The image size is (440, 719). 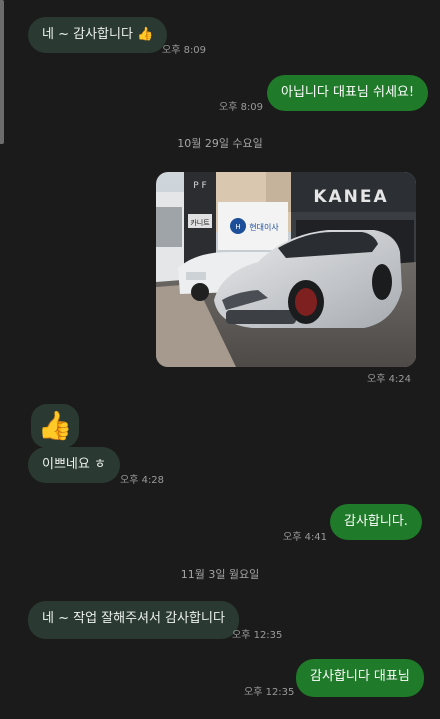 What do you see at coordinates (142, 480) in the screenshot?
I see `message-timestamp: 오후 4:28` at bounding box center [142, 480].